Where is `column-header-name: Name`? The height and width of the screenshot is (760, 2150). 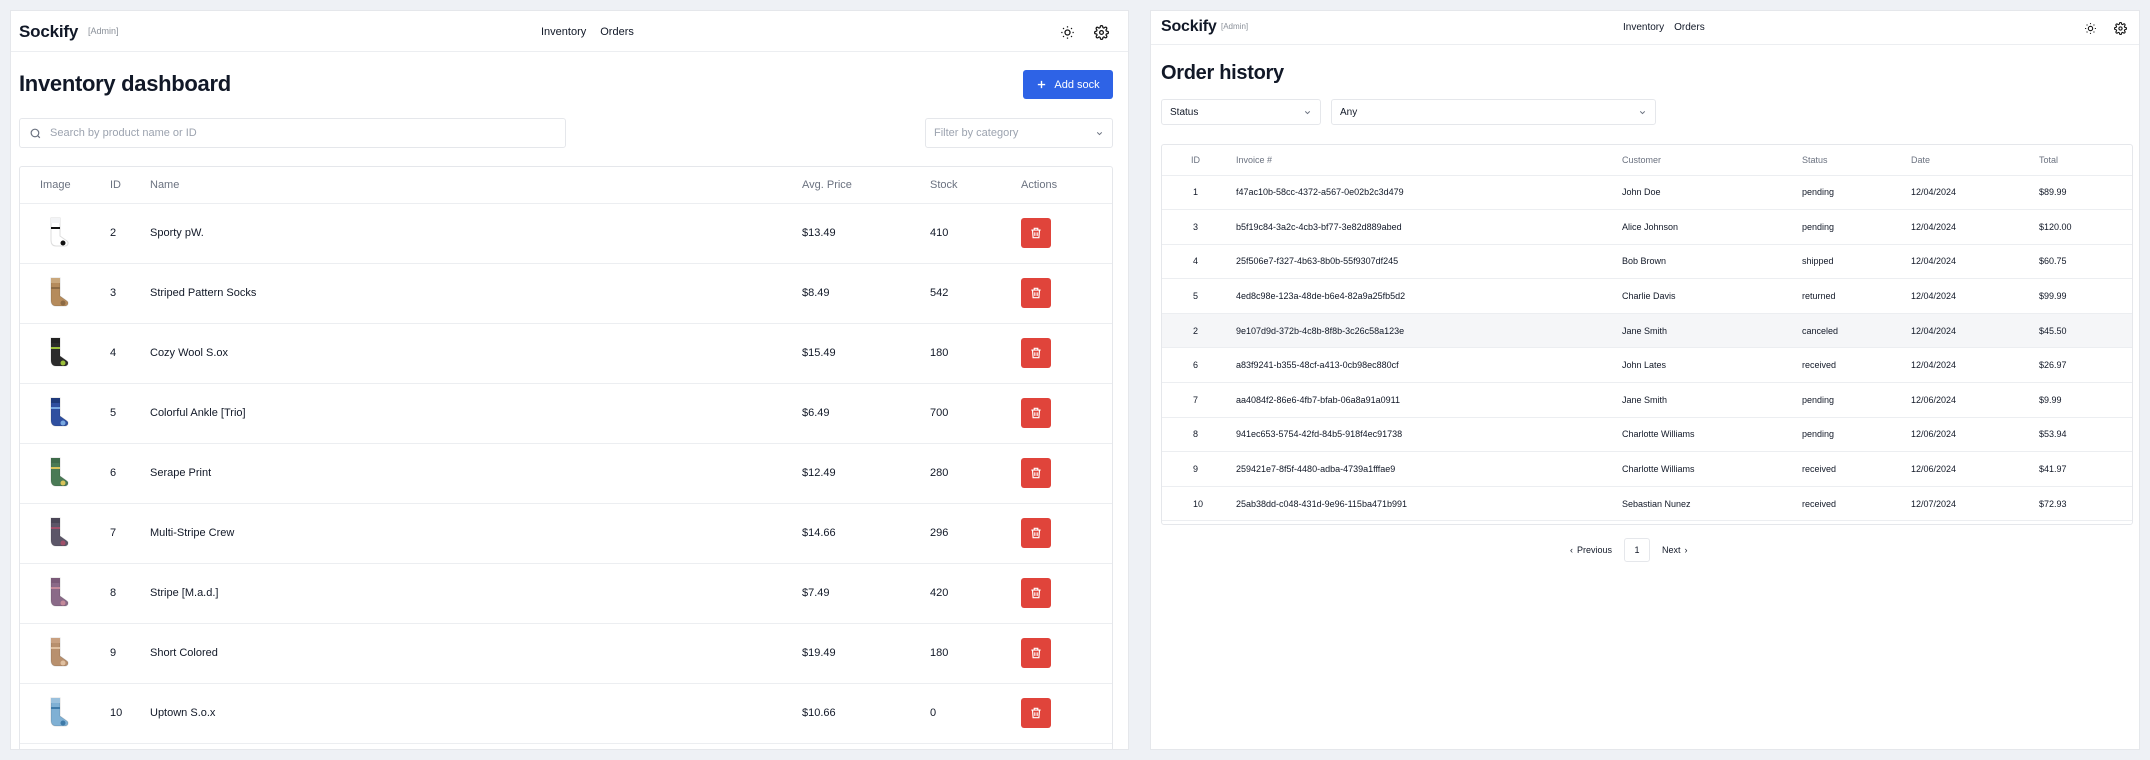 column-header-name: Name is located at coordinates (476, 185).